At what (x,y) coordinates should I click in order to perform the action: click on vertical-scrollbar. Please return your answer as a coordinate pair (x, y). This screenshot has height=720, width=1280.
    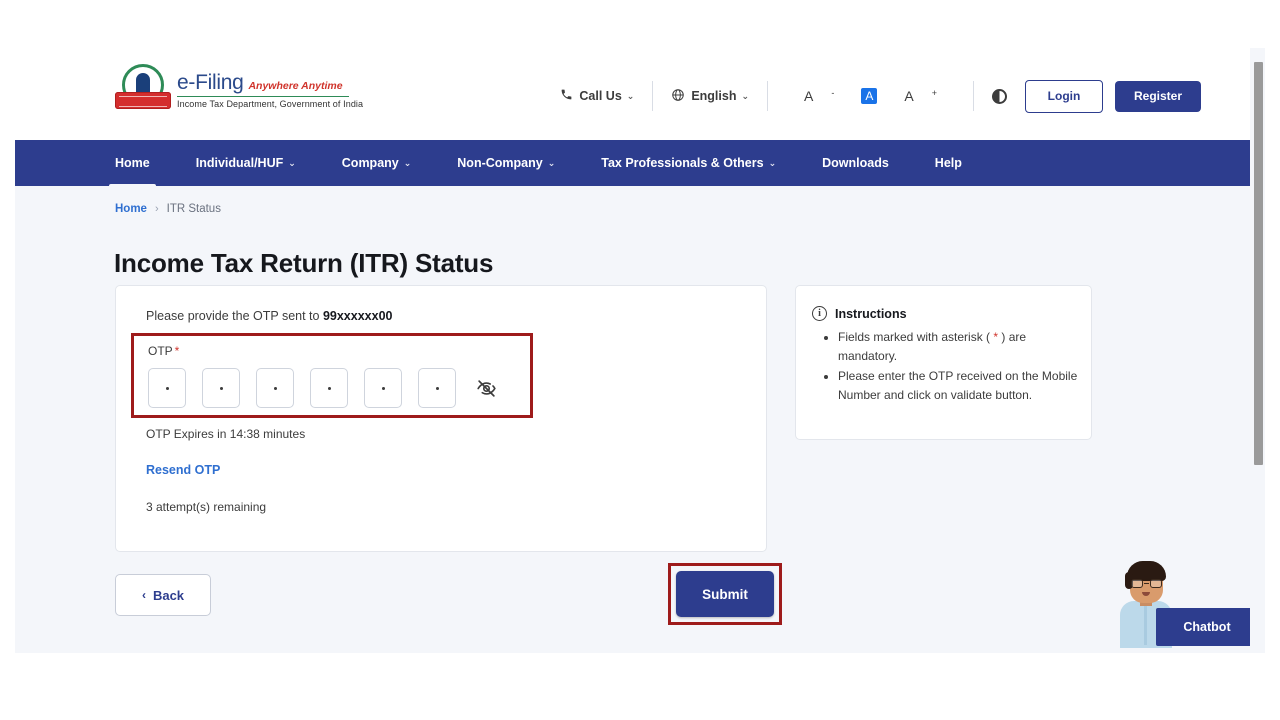
    Looking at the image, I should click on (1257, 350).